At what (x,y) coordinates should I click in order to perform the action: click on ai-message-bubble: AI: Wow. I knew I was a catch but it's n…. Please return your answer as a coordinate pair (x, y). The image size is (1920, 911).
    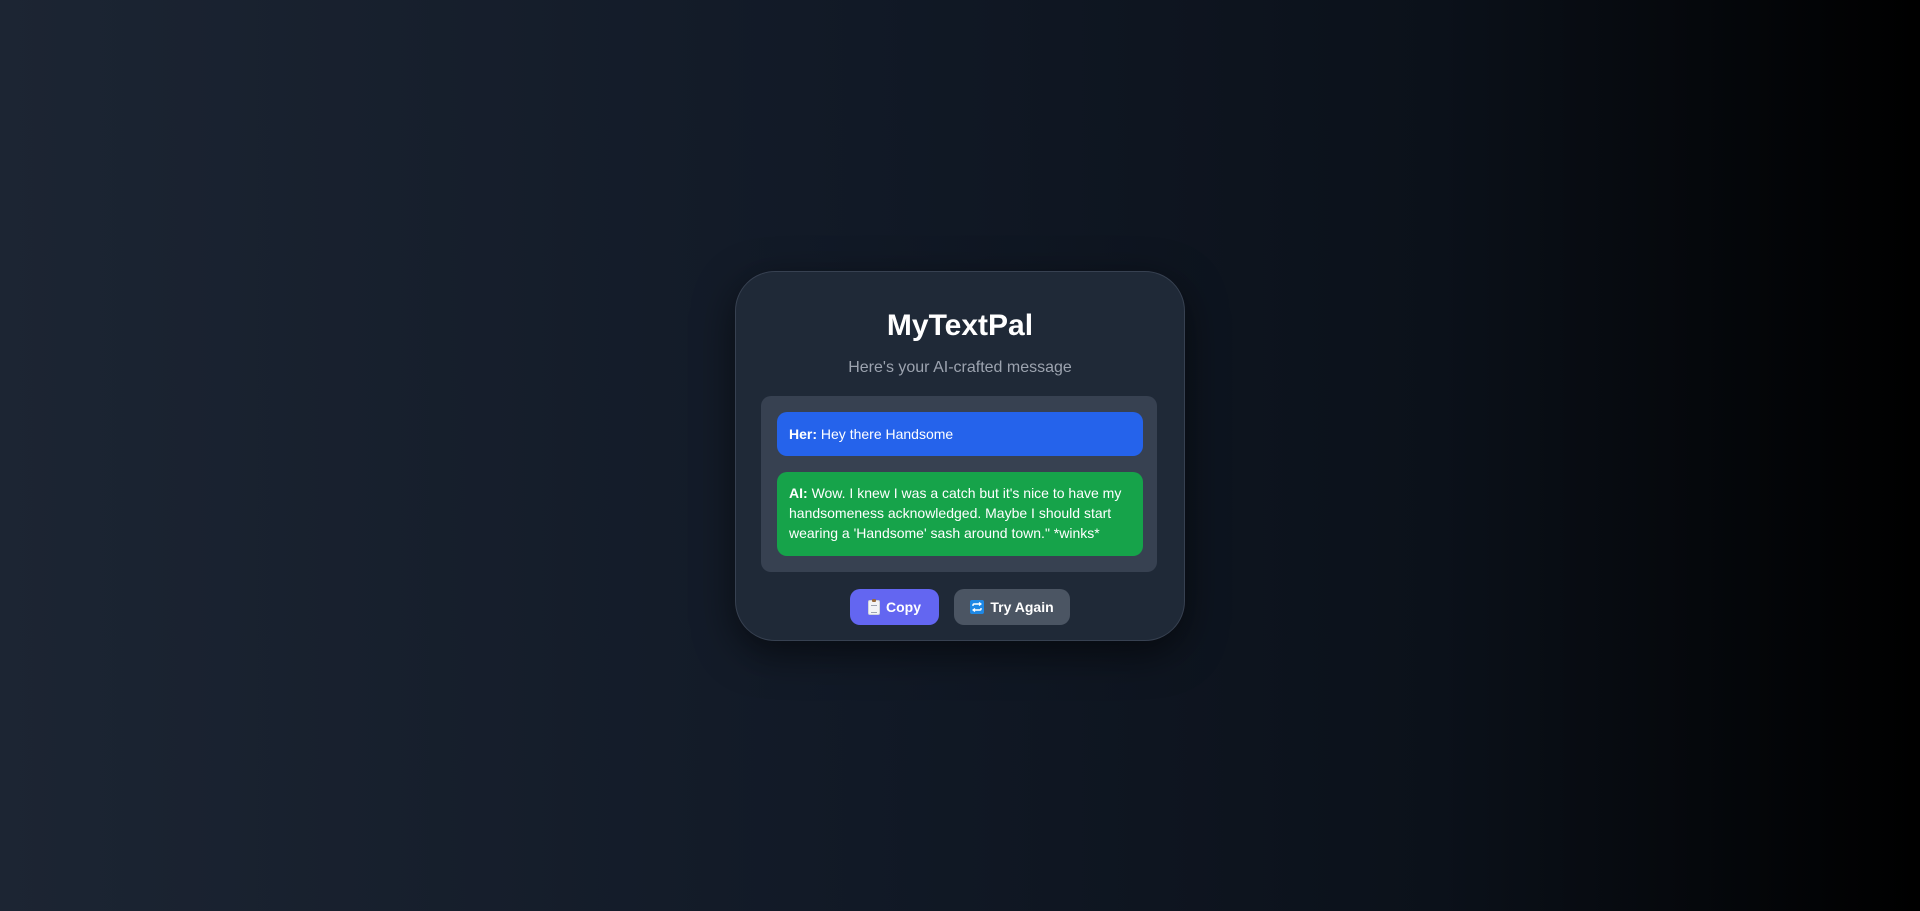
    Looking at the image, I should click on (960, 514).